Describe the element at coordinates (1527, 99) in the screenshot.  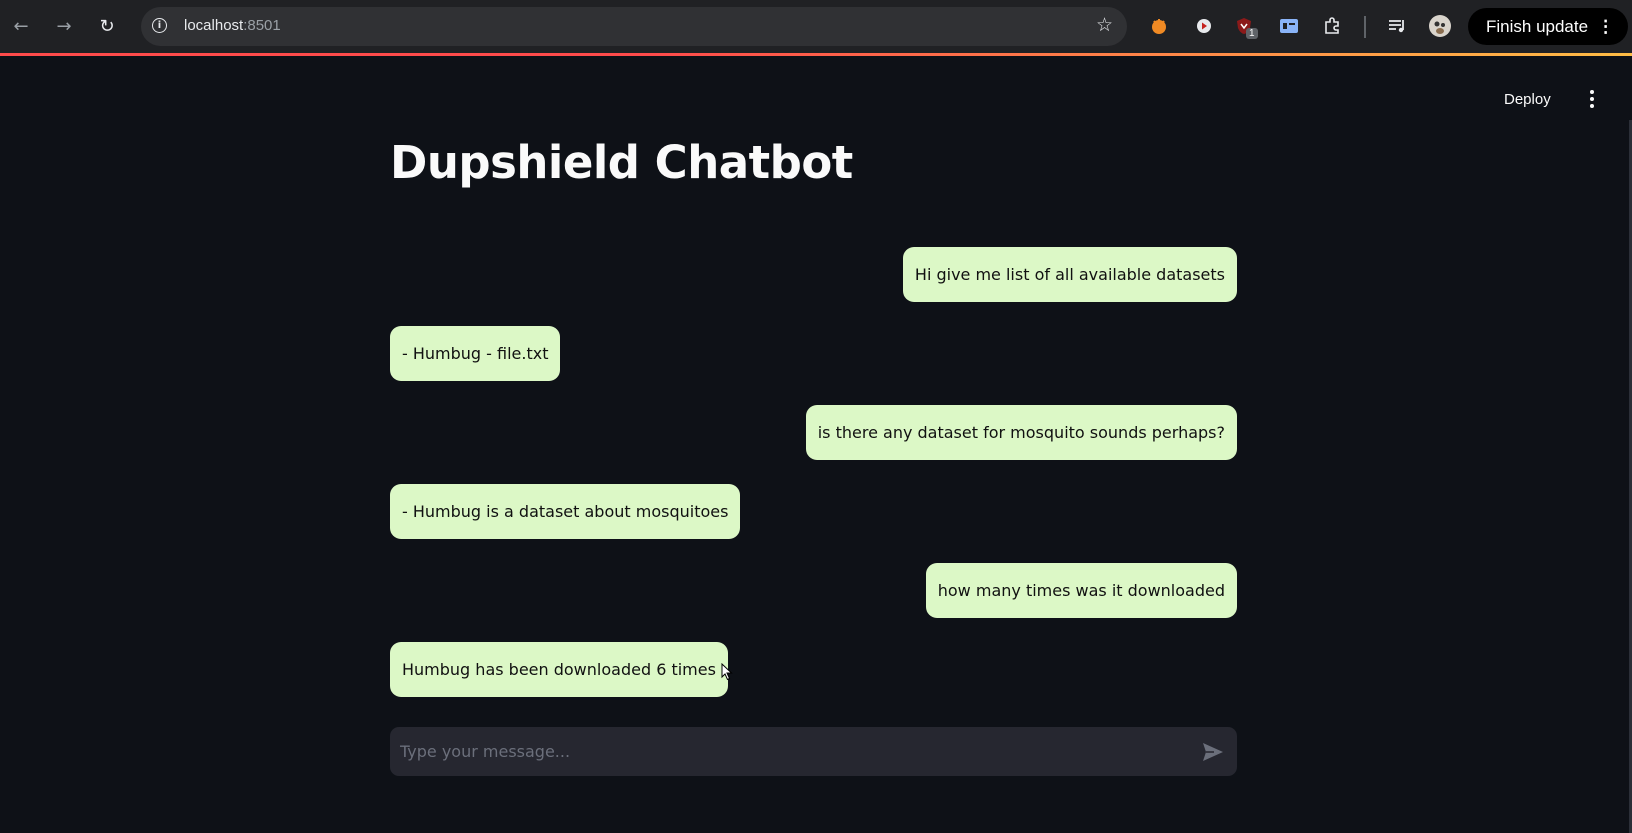
I see `deploy-button: Deploy` at that location.